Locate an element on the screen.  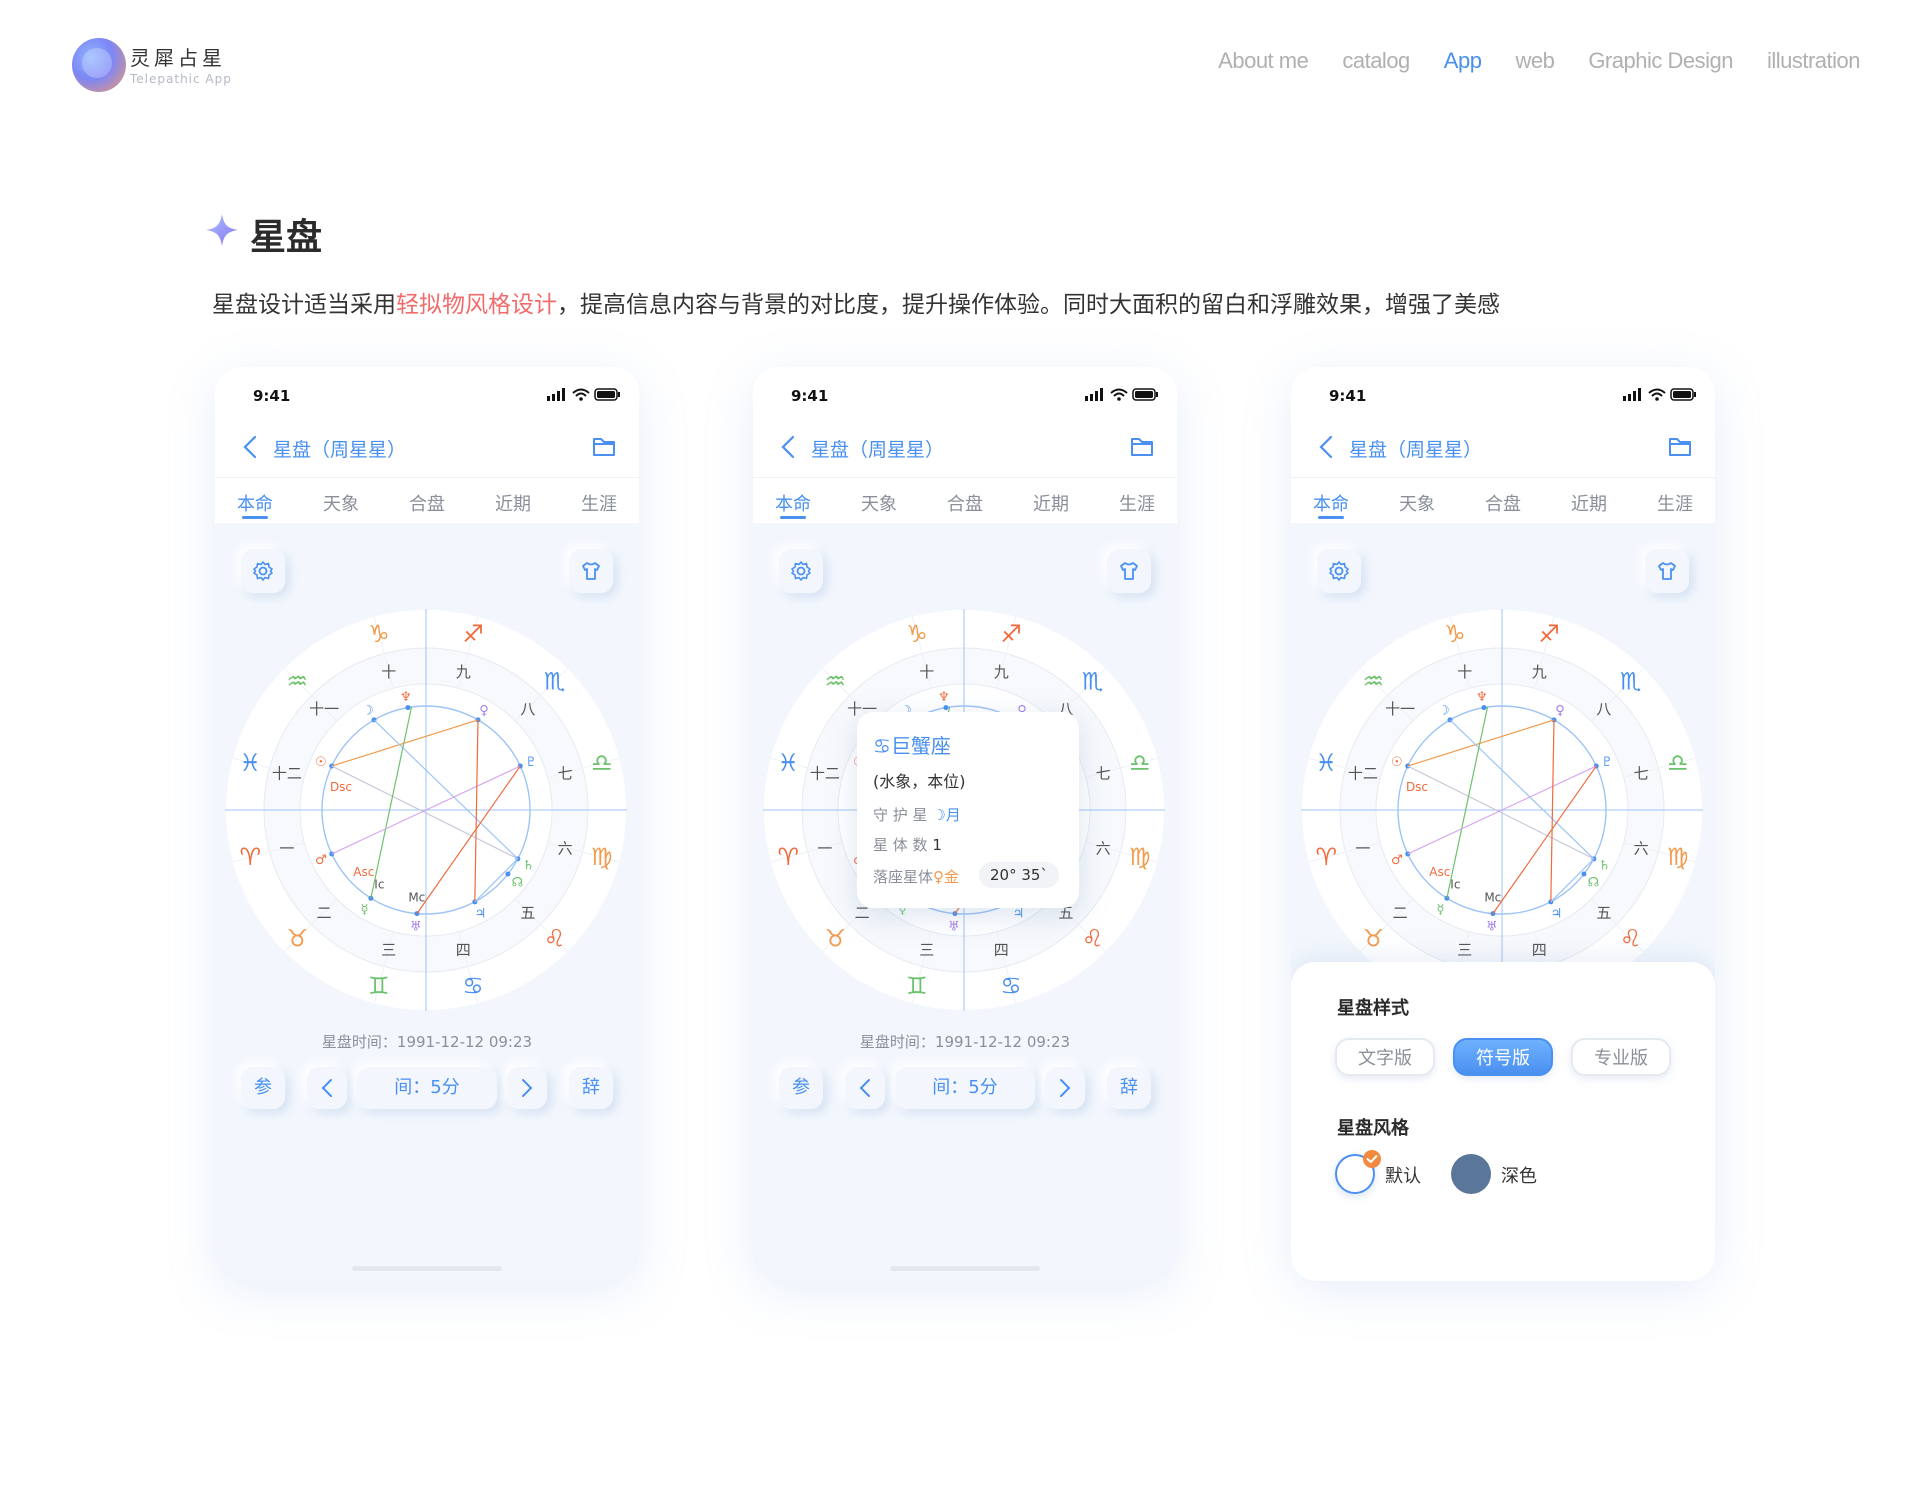
tooltip-sign-name: 巨蟹座 is located at coordinates (920, 746).